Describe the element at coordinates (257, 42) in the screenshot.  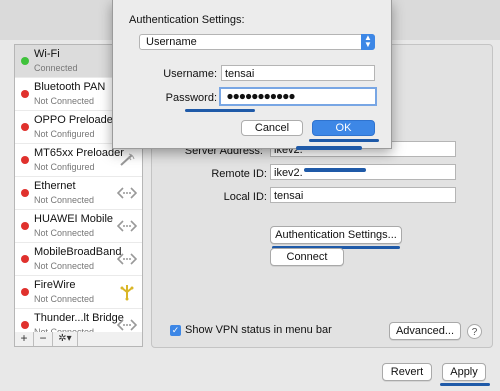
I see `auth-method-popup: Username ▲ ▼` at that location.